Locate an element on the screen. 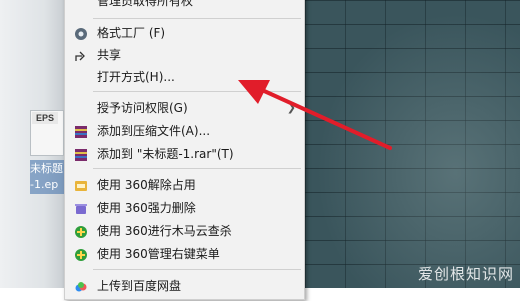  watermark-text: 爱创根知识网 is located at coordinates (465, 274).